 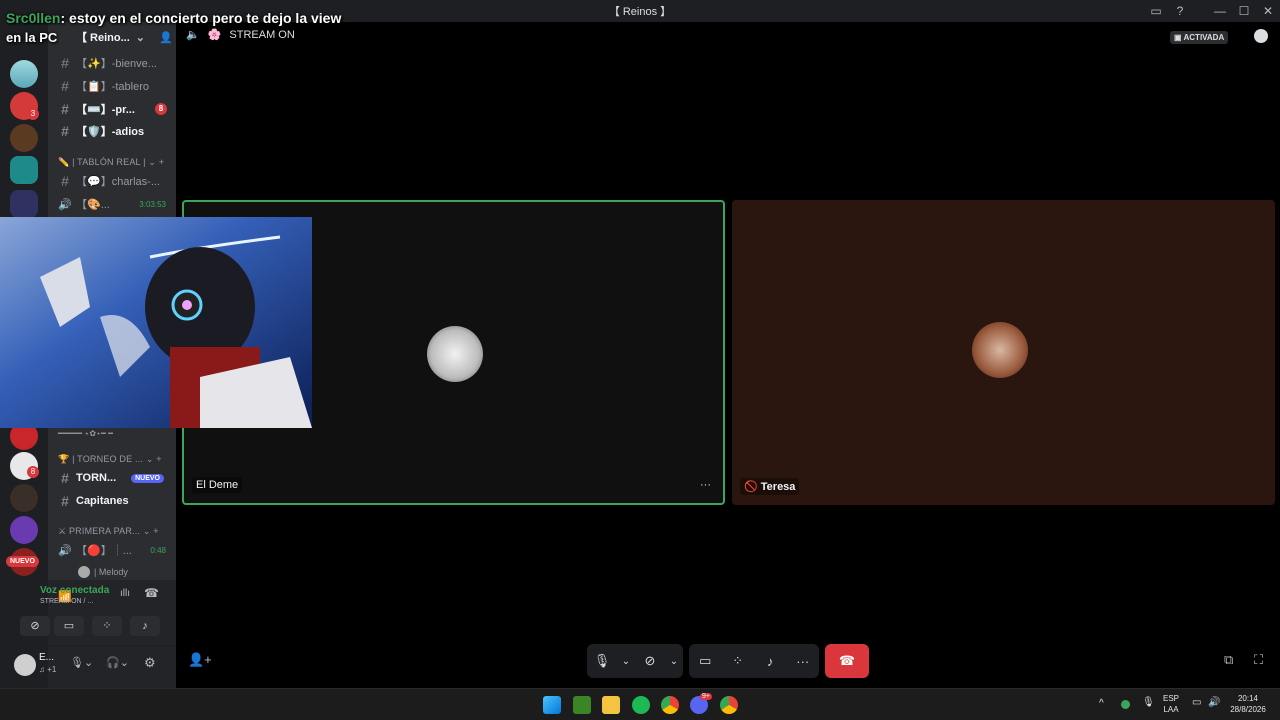 What do you see at coordinates (156, 322) in the screenshot?
I see `streamer-webcam` at bounding box center [156, 322].